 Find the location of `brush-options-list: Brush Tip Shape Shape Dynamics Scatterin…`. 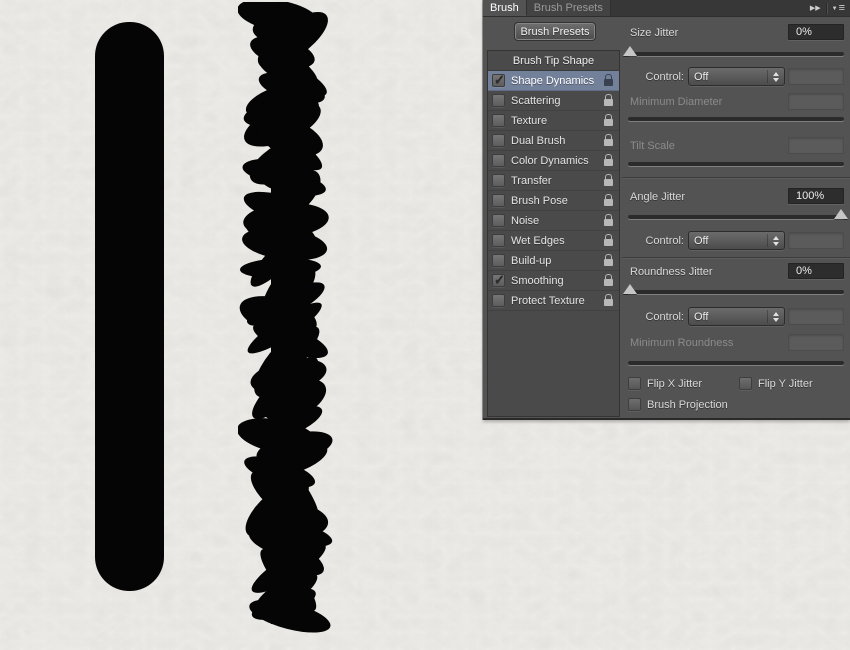

brush-options-list: Brush Tip Shape Shape Dynamics Scatterin… is located at coordinates (553, 233).